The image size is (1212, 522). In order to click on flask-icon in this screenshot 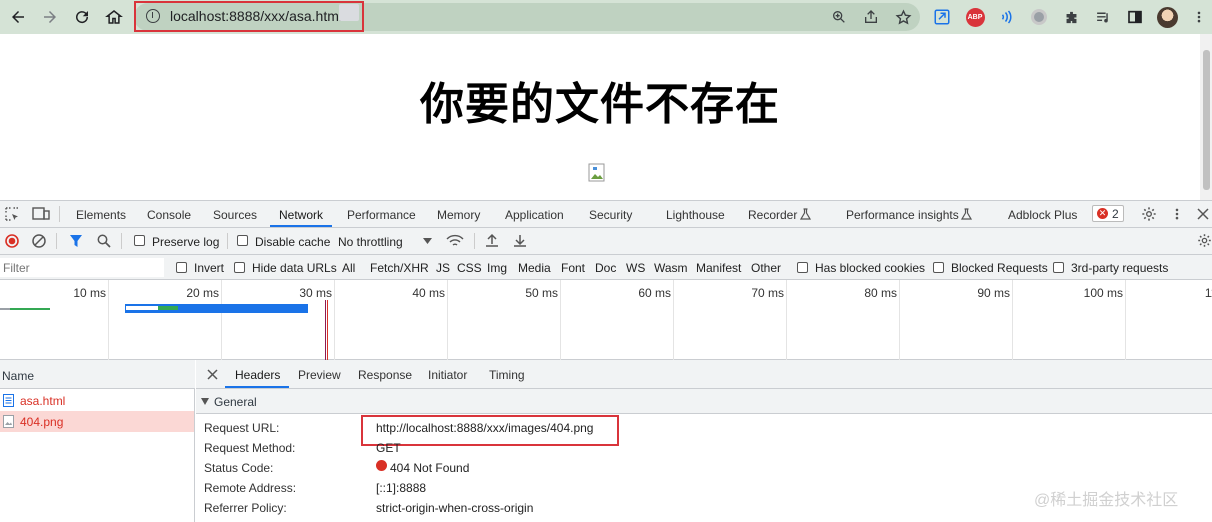, I will do `click(966, 214)`.